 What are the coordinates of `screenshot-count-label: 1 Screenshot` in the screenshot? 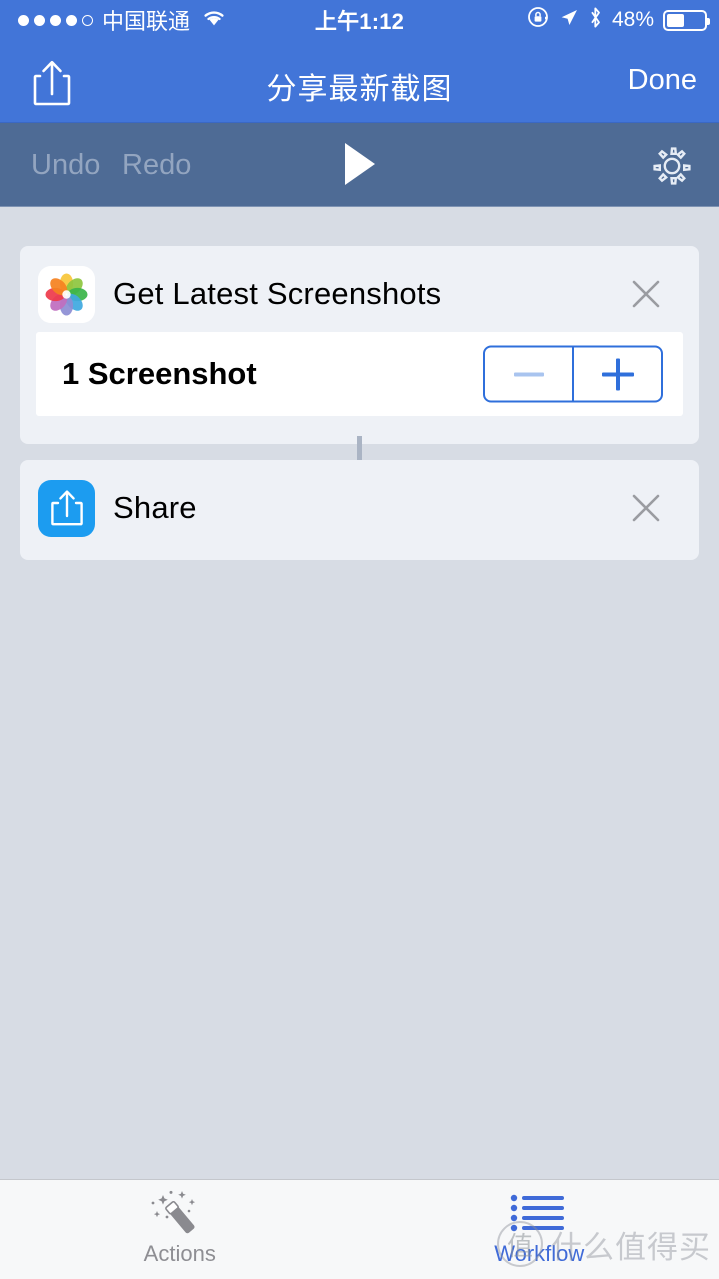 It's located at (159, 373).